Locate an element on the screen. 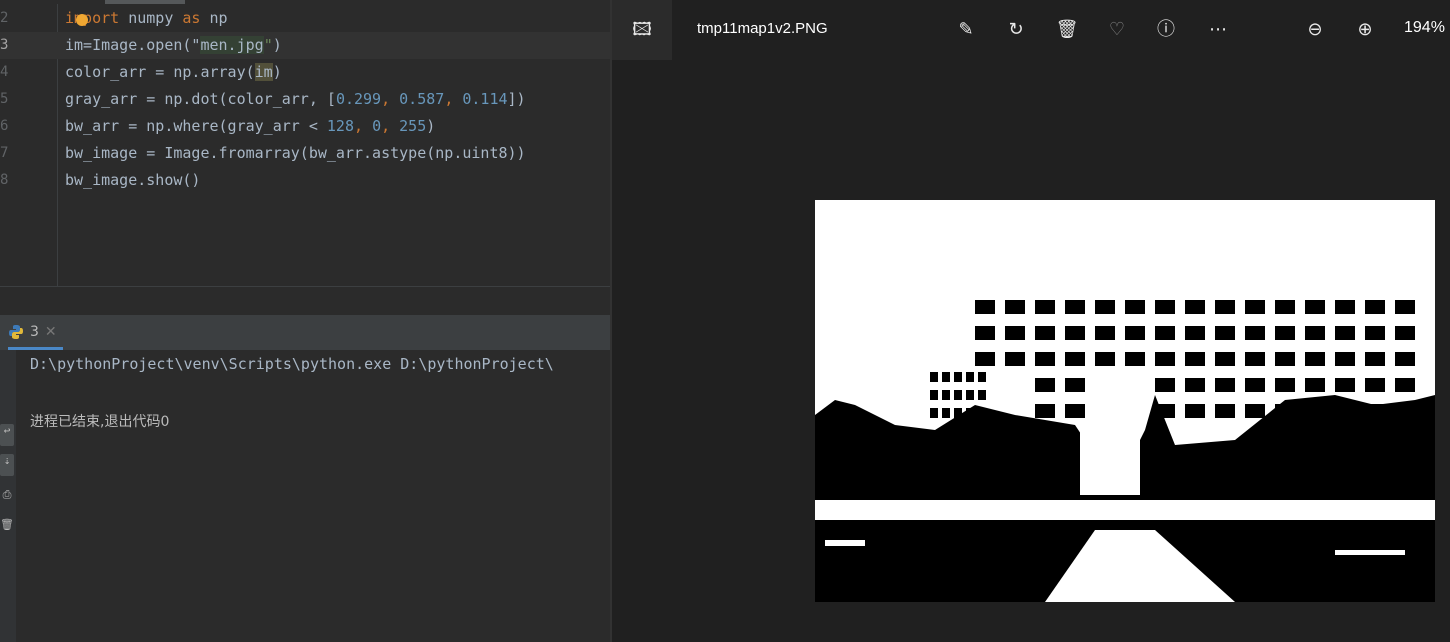 The image size is (1450, 642). code-token: 0 is located at coordinates (377, 126).